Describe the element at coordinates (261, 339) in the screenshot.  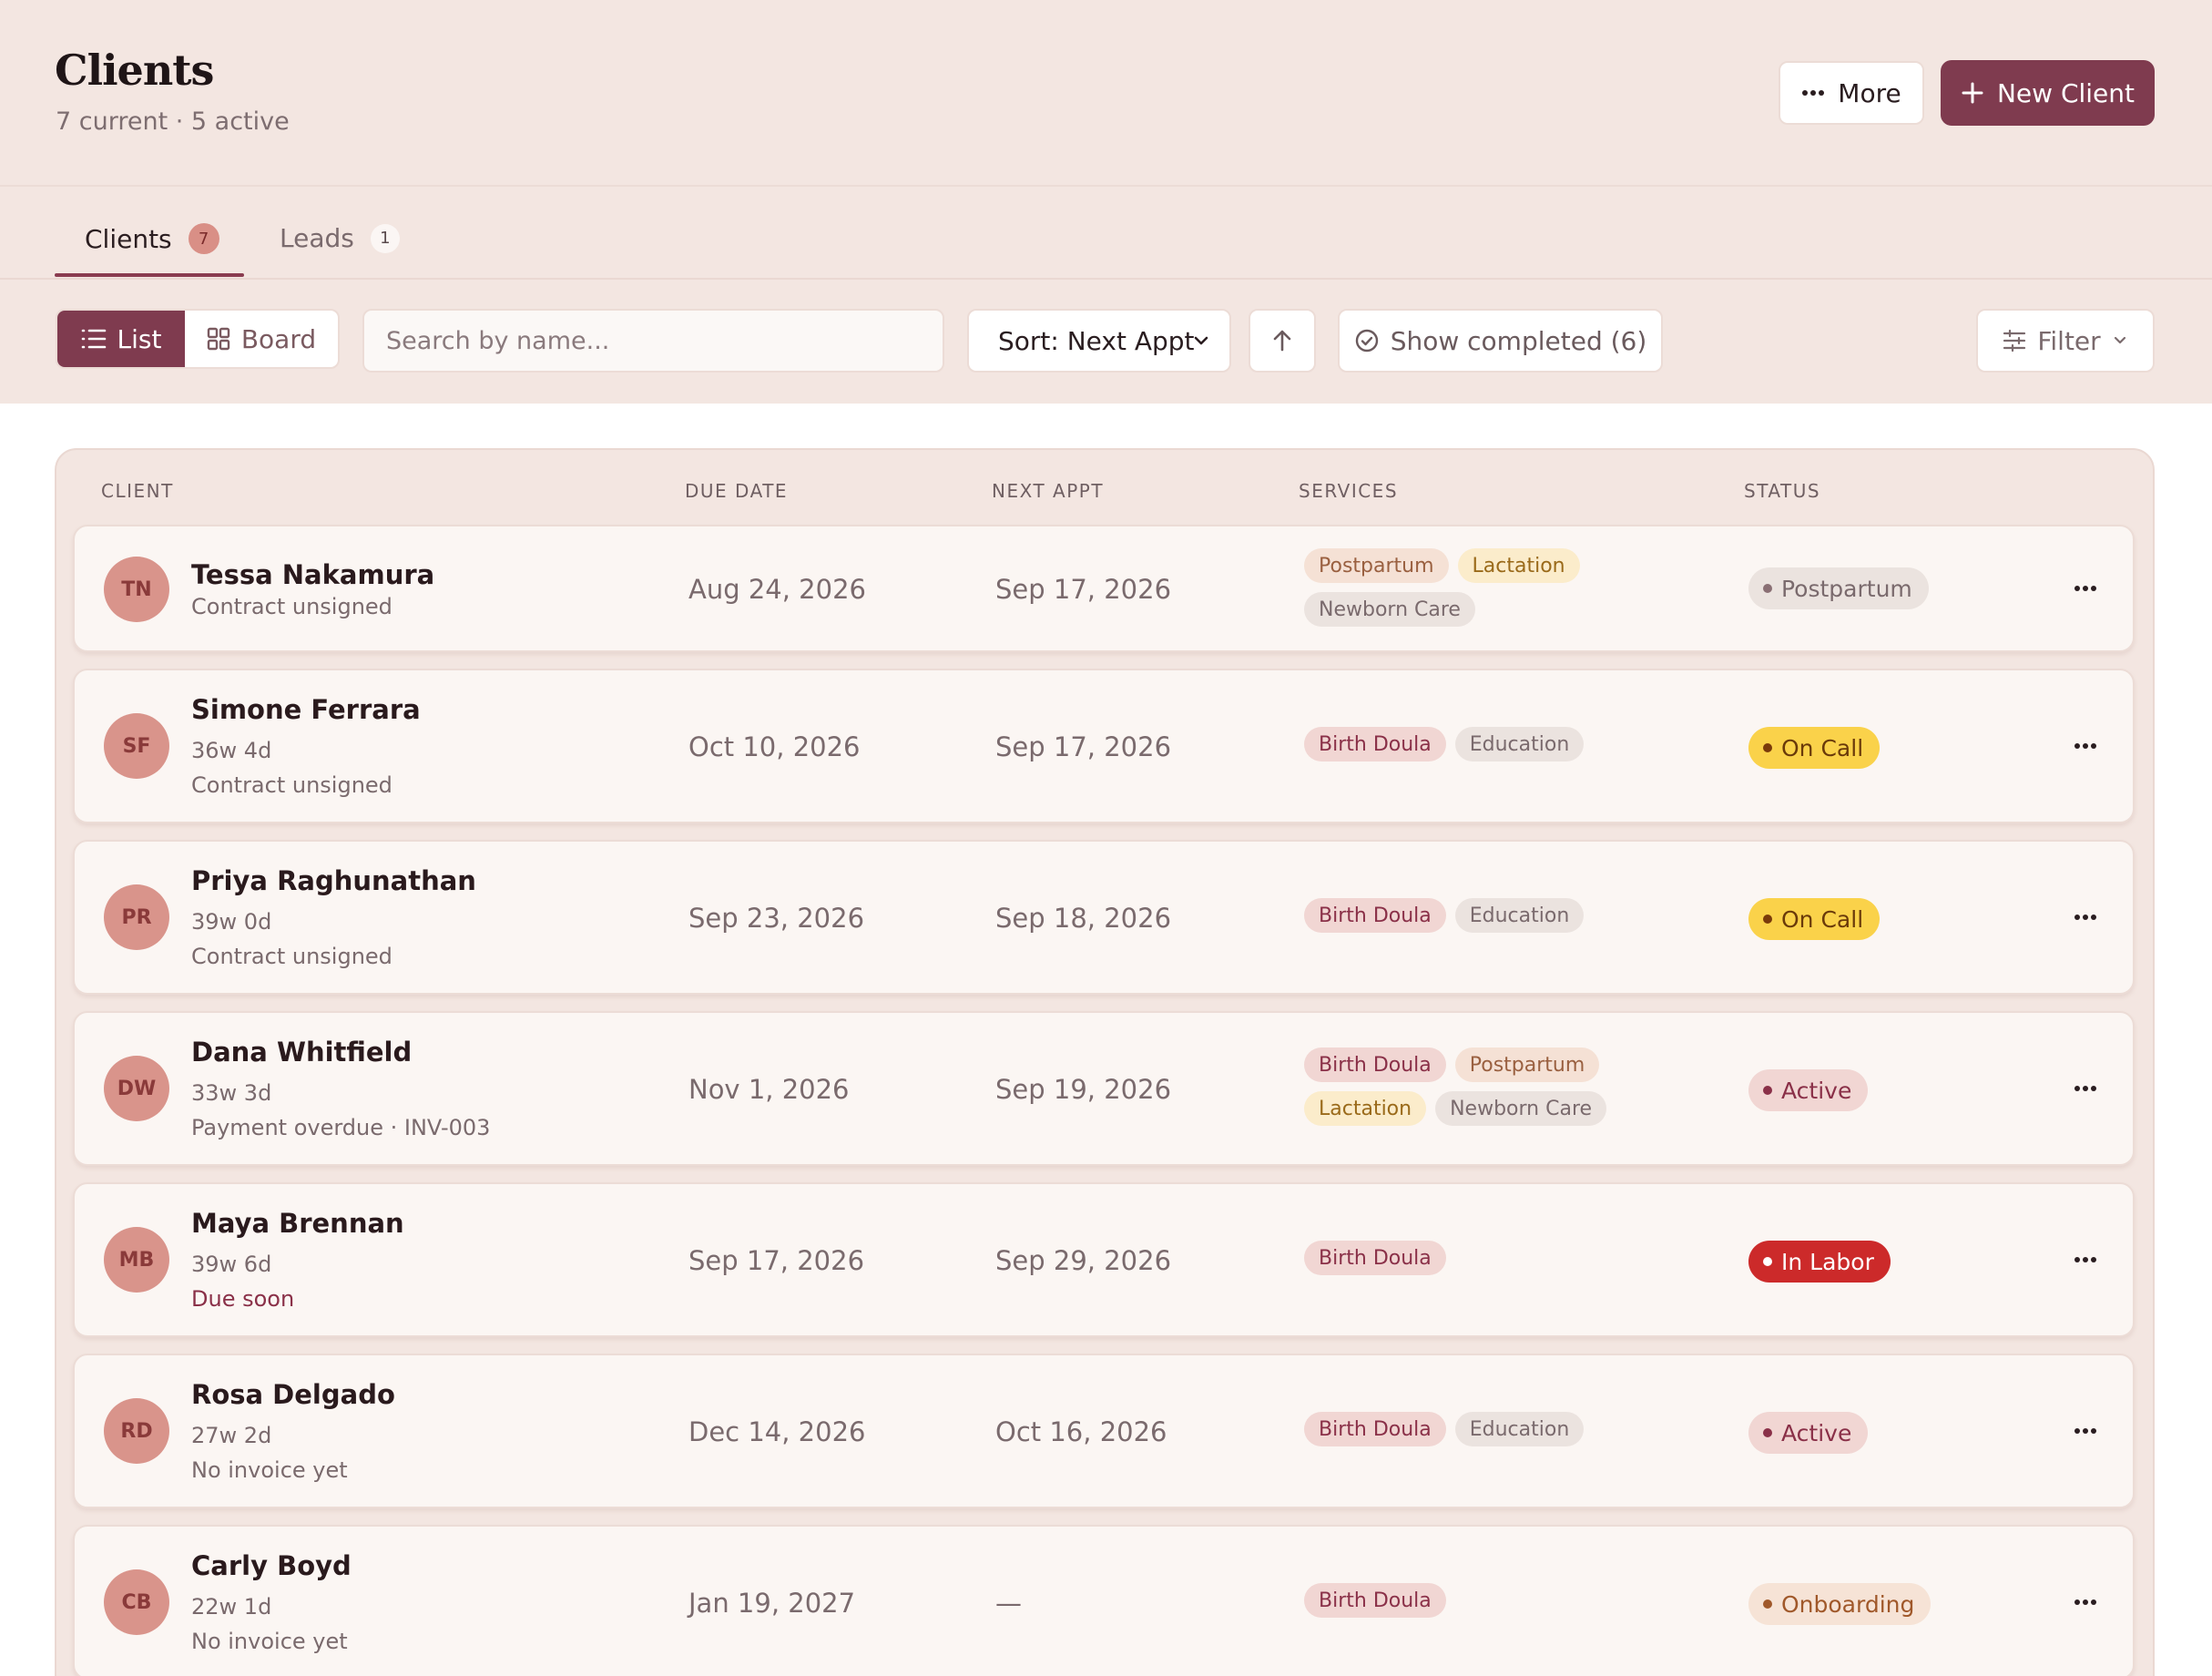
I see `view-board-button: Board` at that location.